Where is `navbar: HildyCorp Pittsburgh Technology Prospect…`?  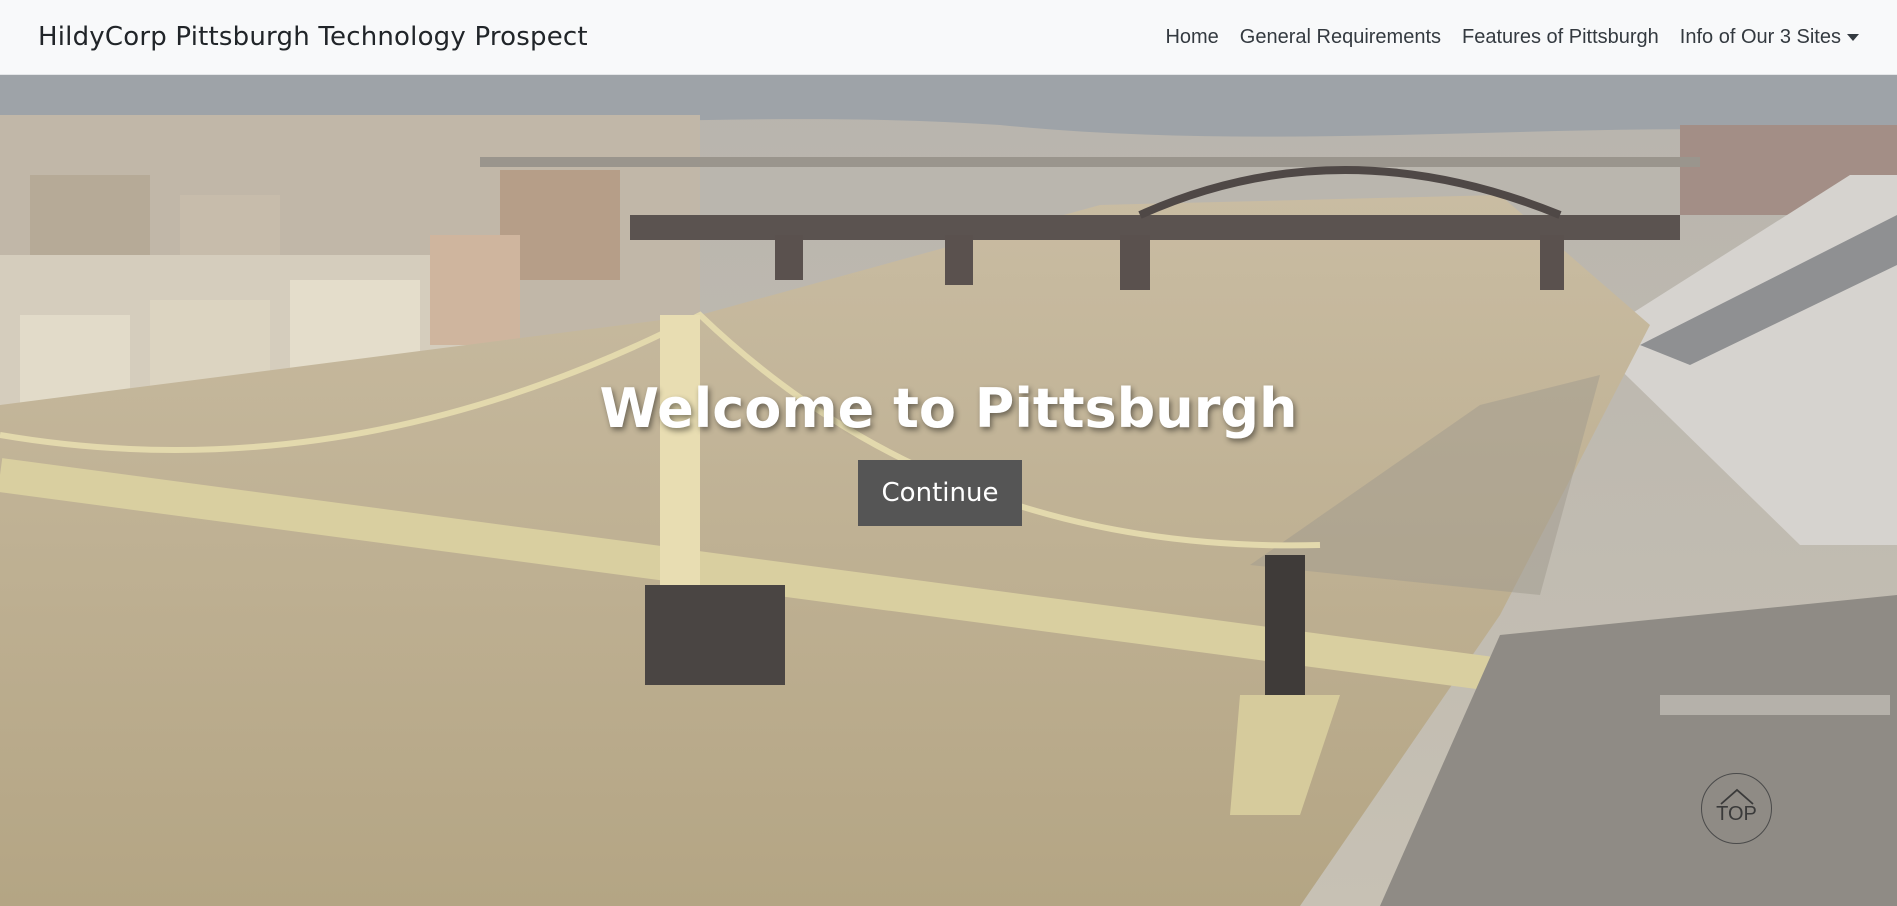 navbar: HildyCorp Pittsburgh Technology Prospect… is located at coordinates (948, 37).